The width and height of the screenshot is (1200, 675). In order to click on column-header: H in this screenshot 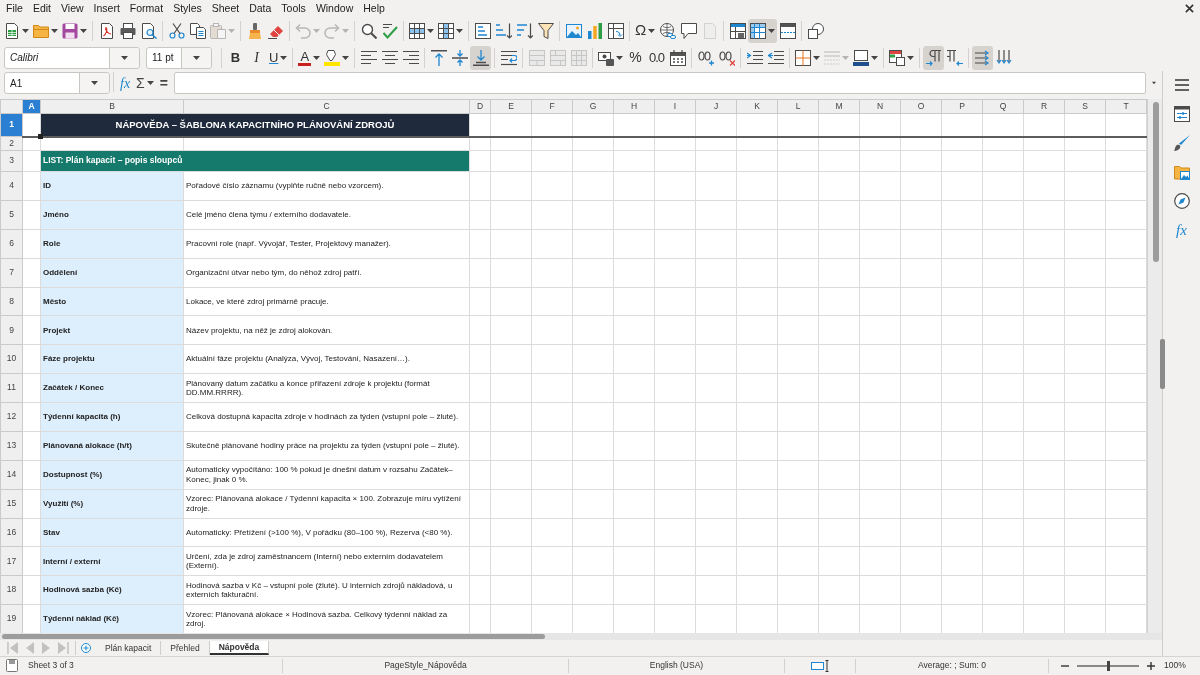, I will do `click(634, 106)`.